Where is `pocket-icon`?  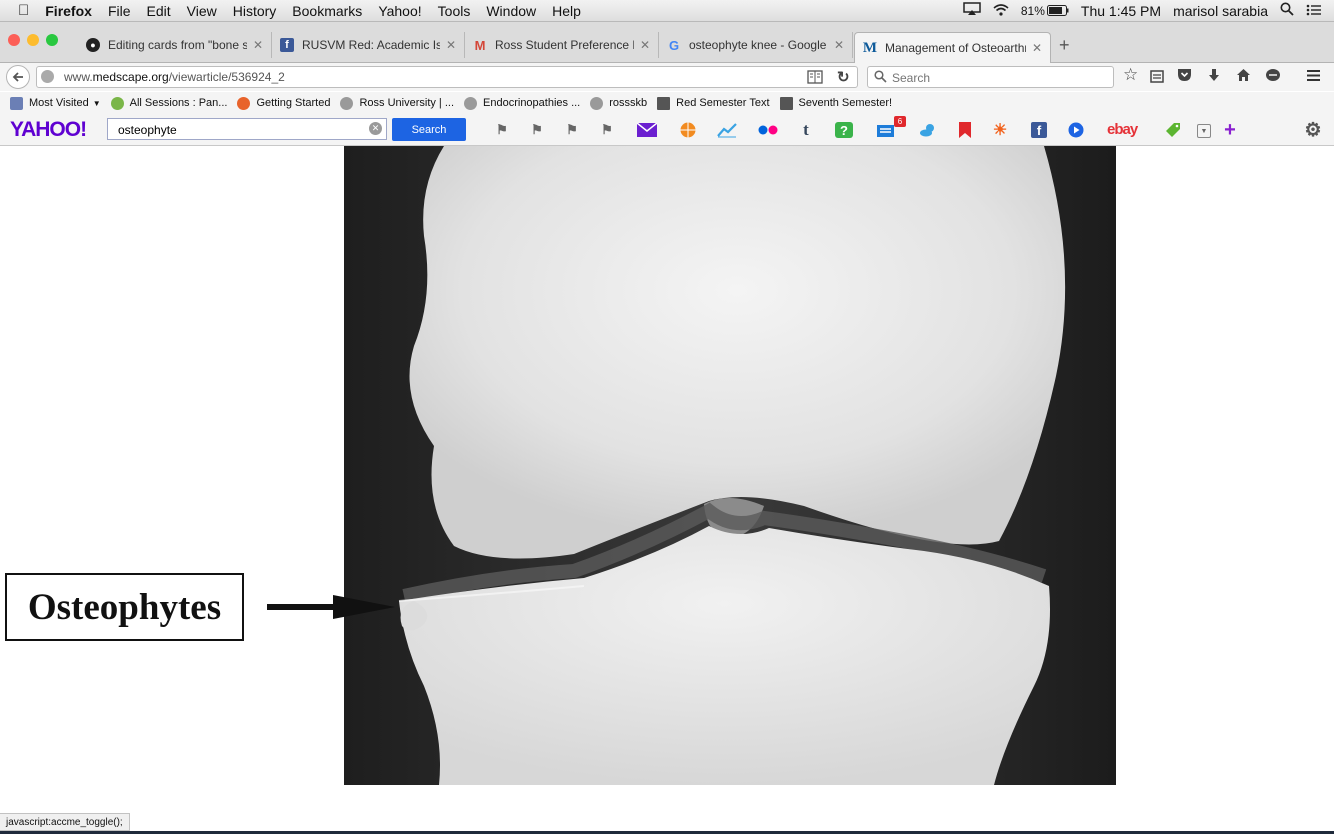
pocket-icon is located at coordinates (1184, 76).